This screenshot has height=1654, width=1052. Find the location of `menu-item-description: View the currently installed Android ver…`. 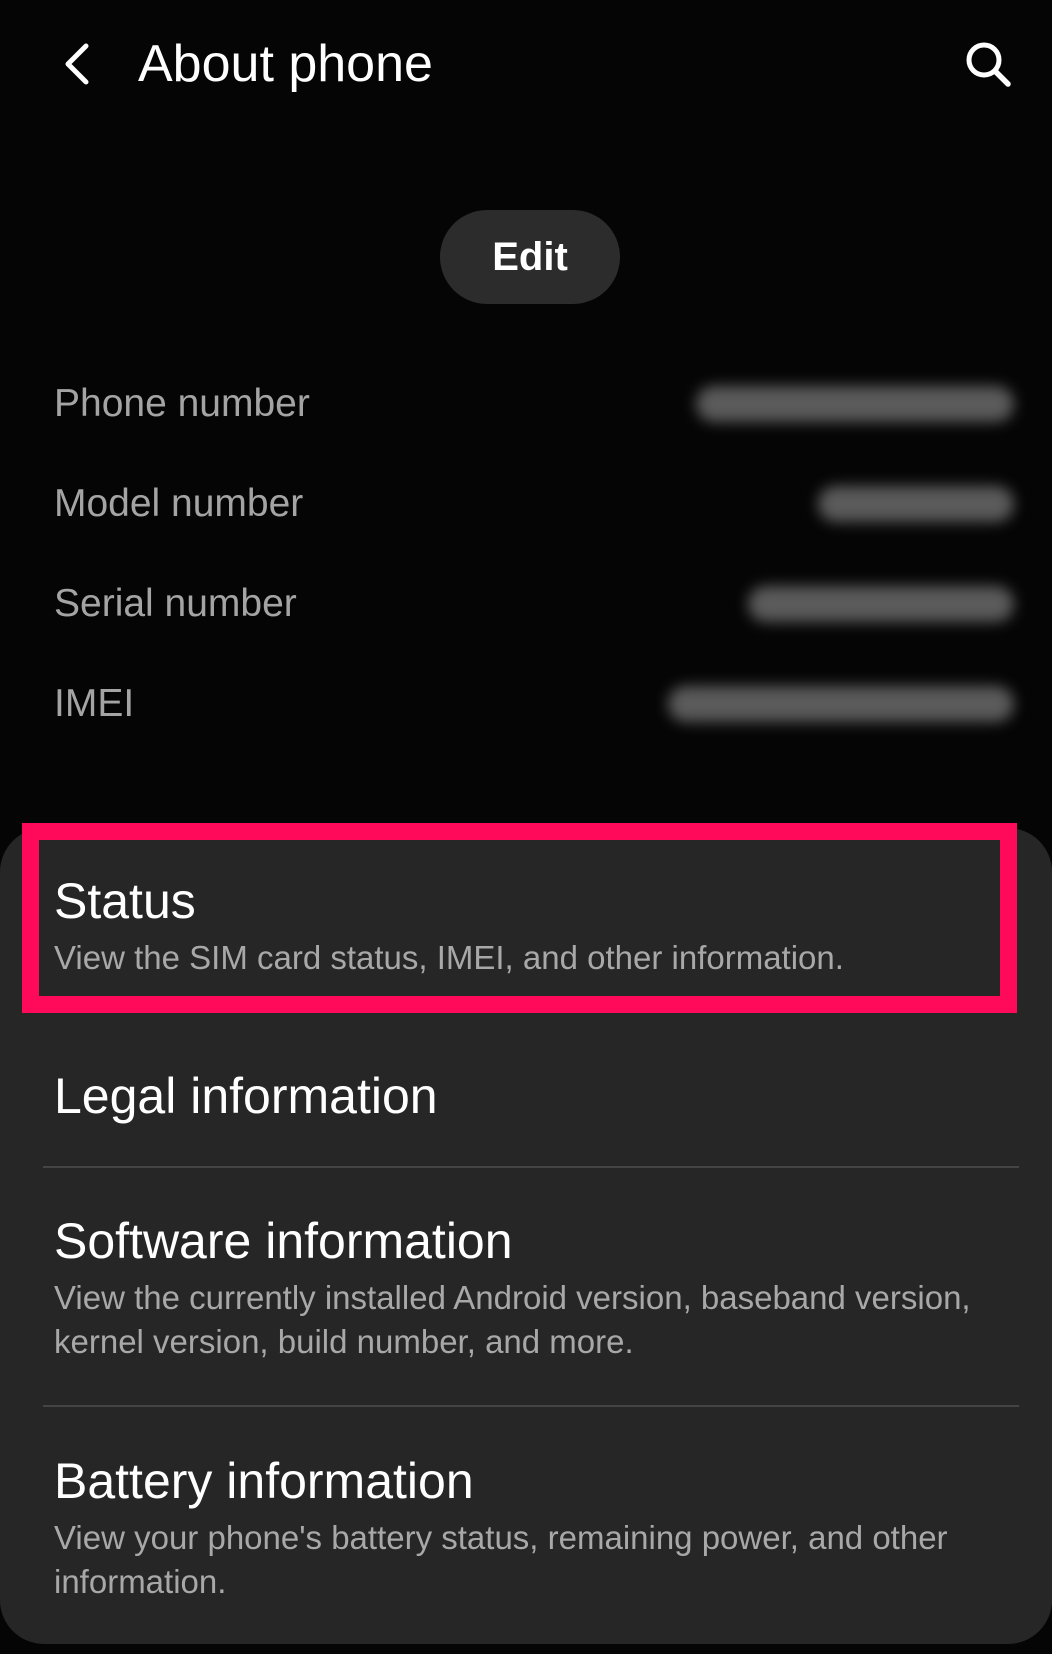

menu-item-description: View the currently installed Android ver… is located at coordinates (512, 1319).